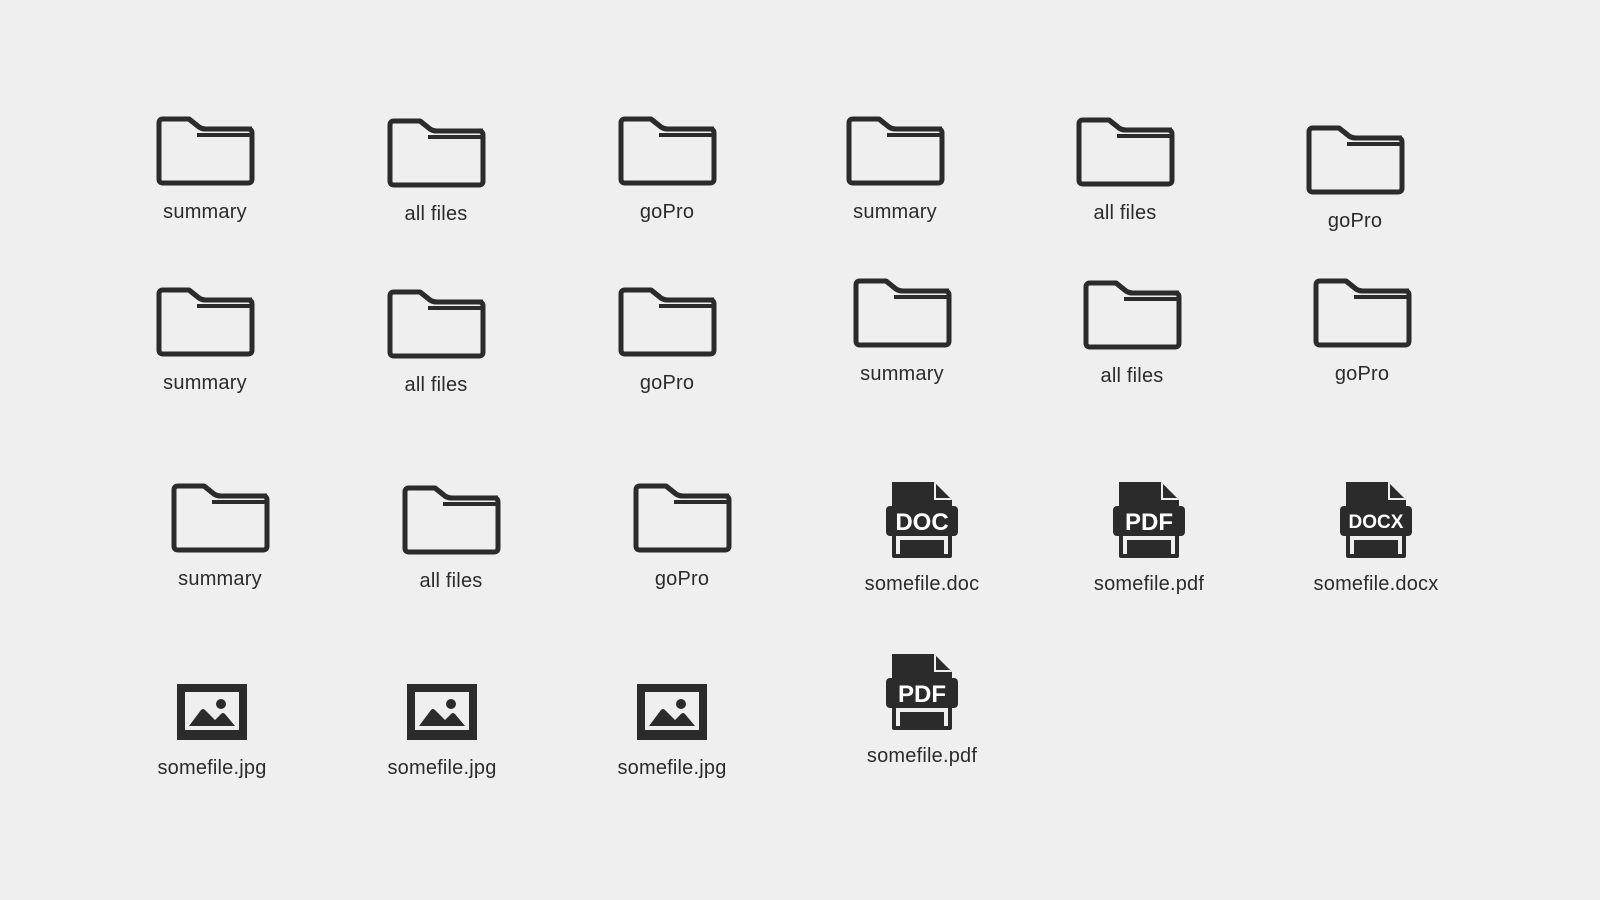  I want to click on docx-file-item: DOCX somefile.docx, so click(1376, 536).